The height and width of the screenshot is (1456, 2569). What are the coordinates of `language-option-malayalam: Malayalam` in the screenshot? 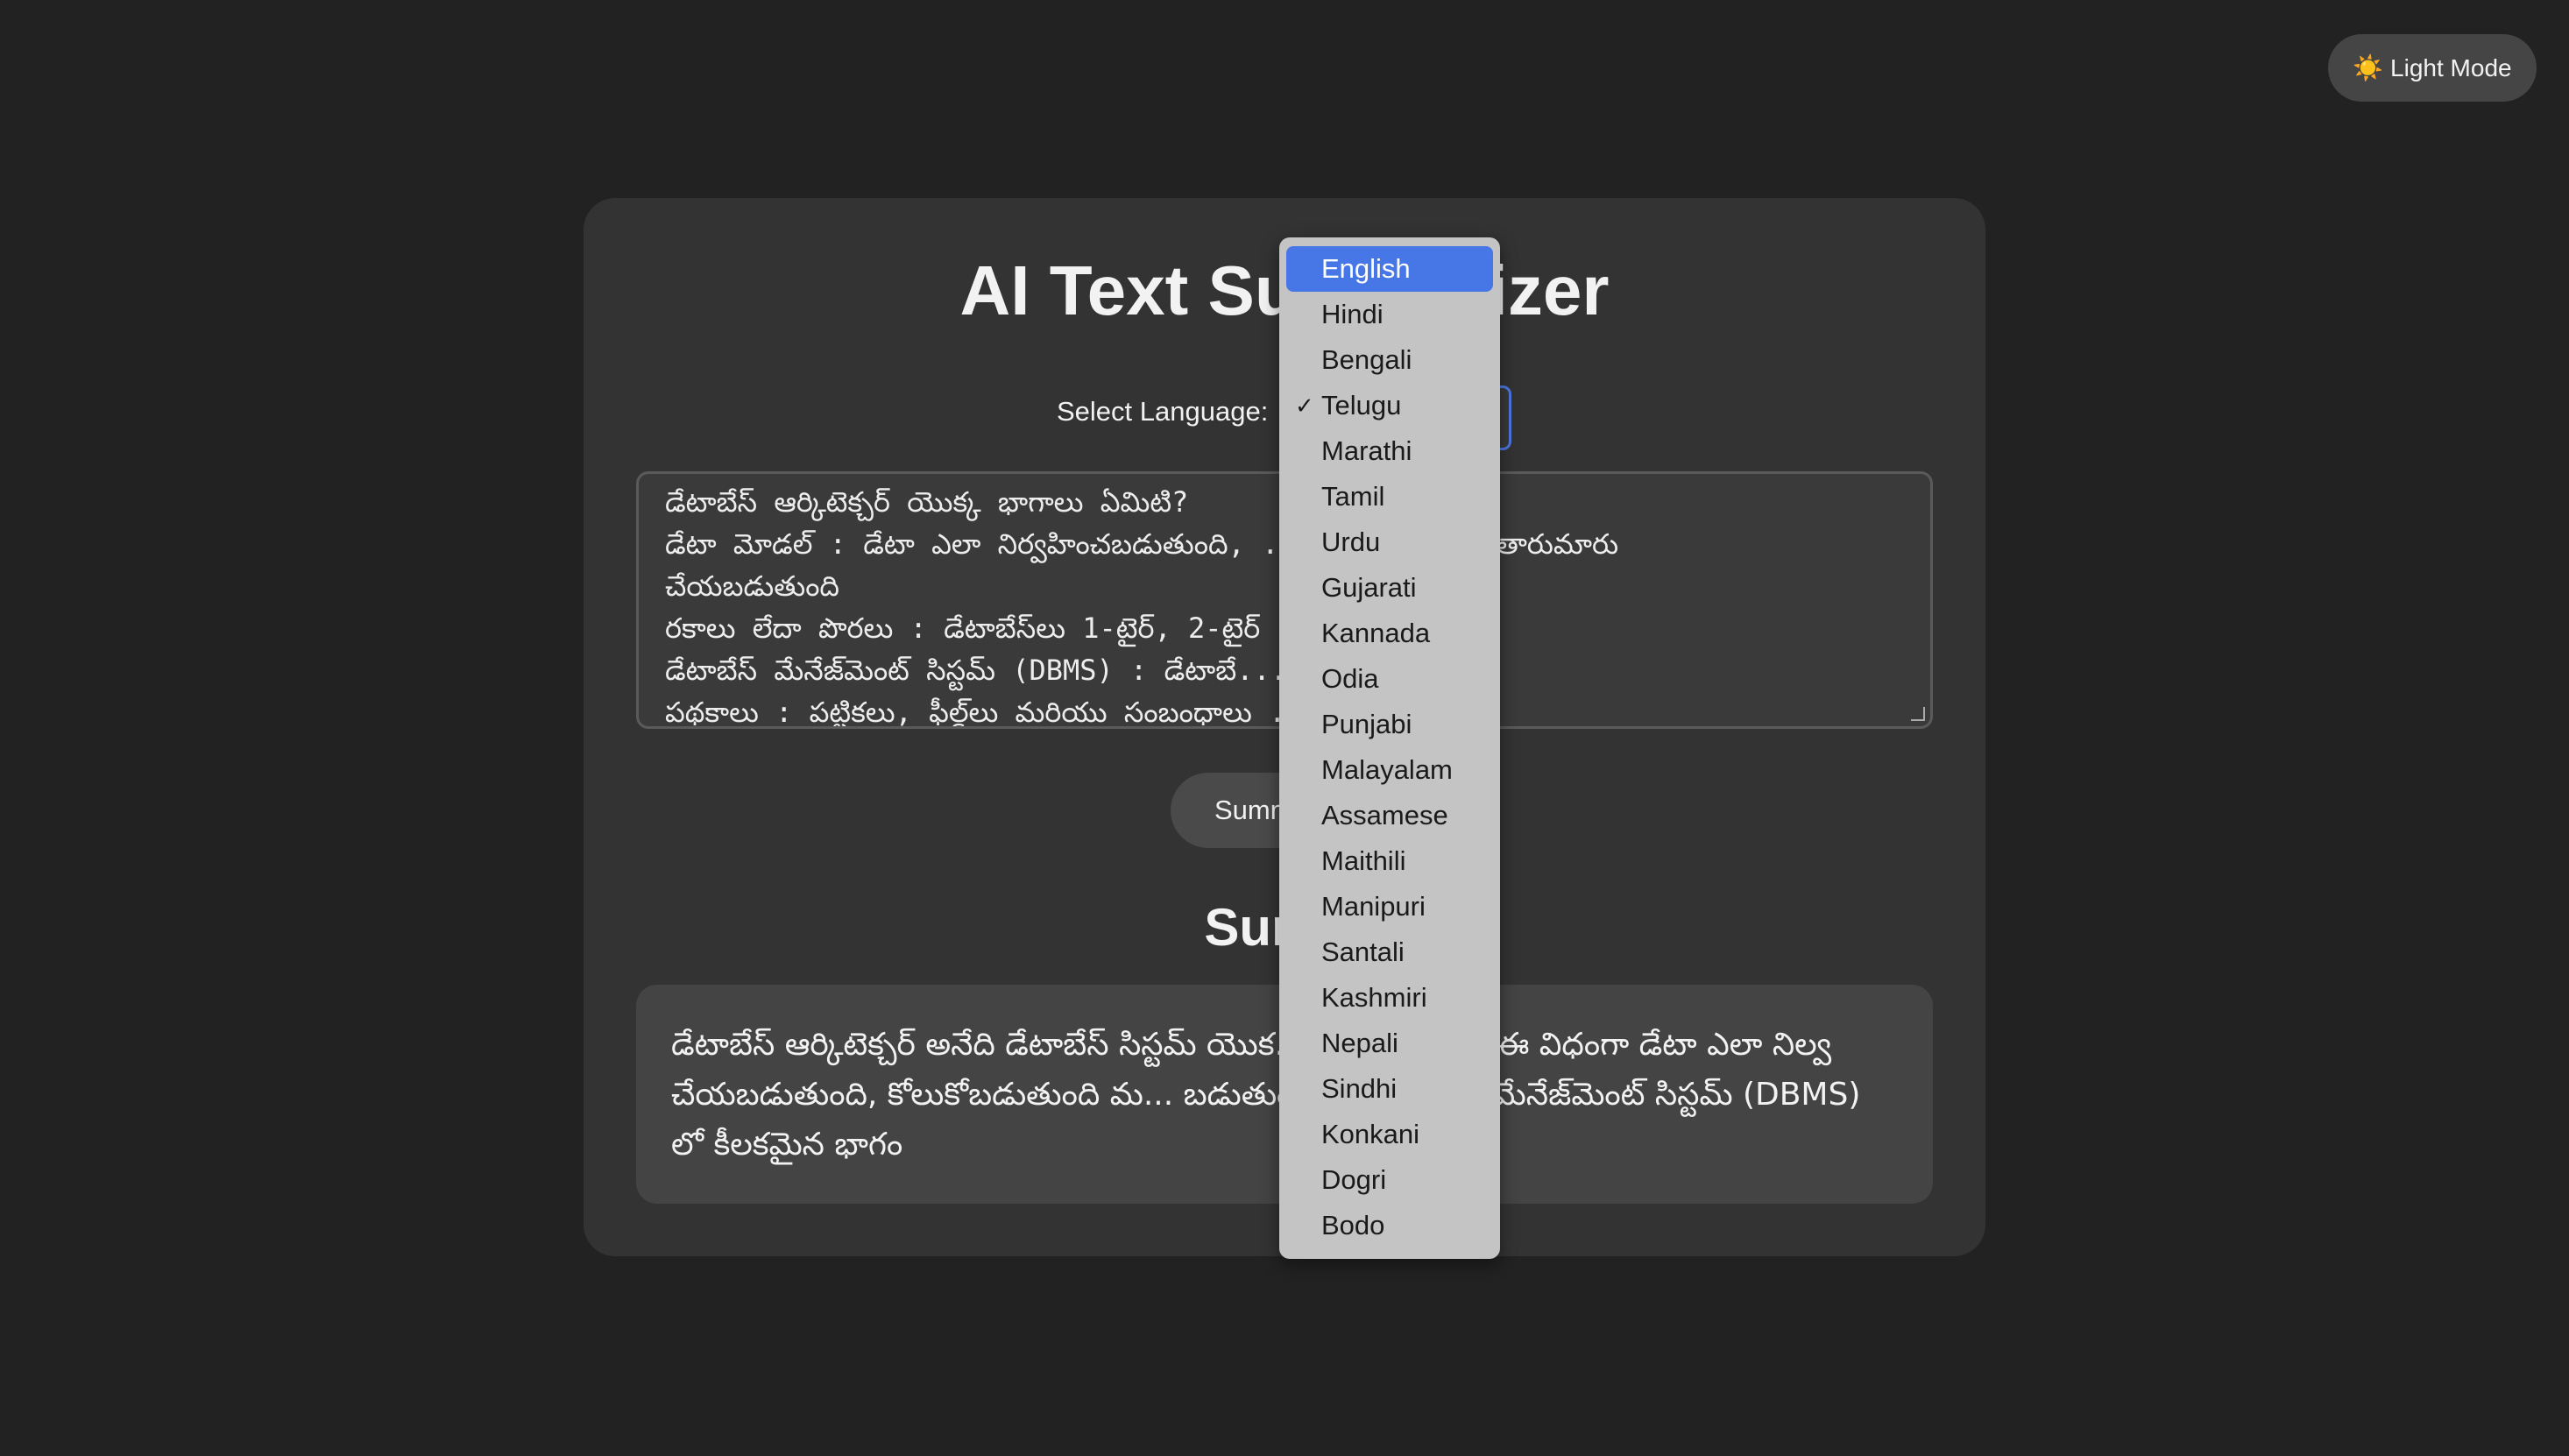 It's located at (1389, 770).